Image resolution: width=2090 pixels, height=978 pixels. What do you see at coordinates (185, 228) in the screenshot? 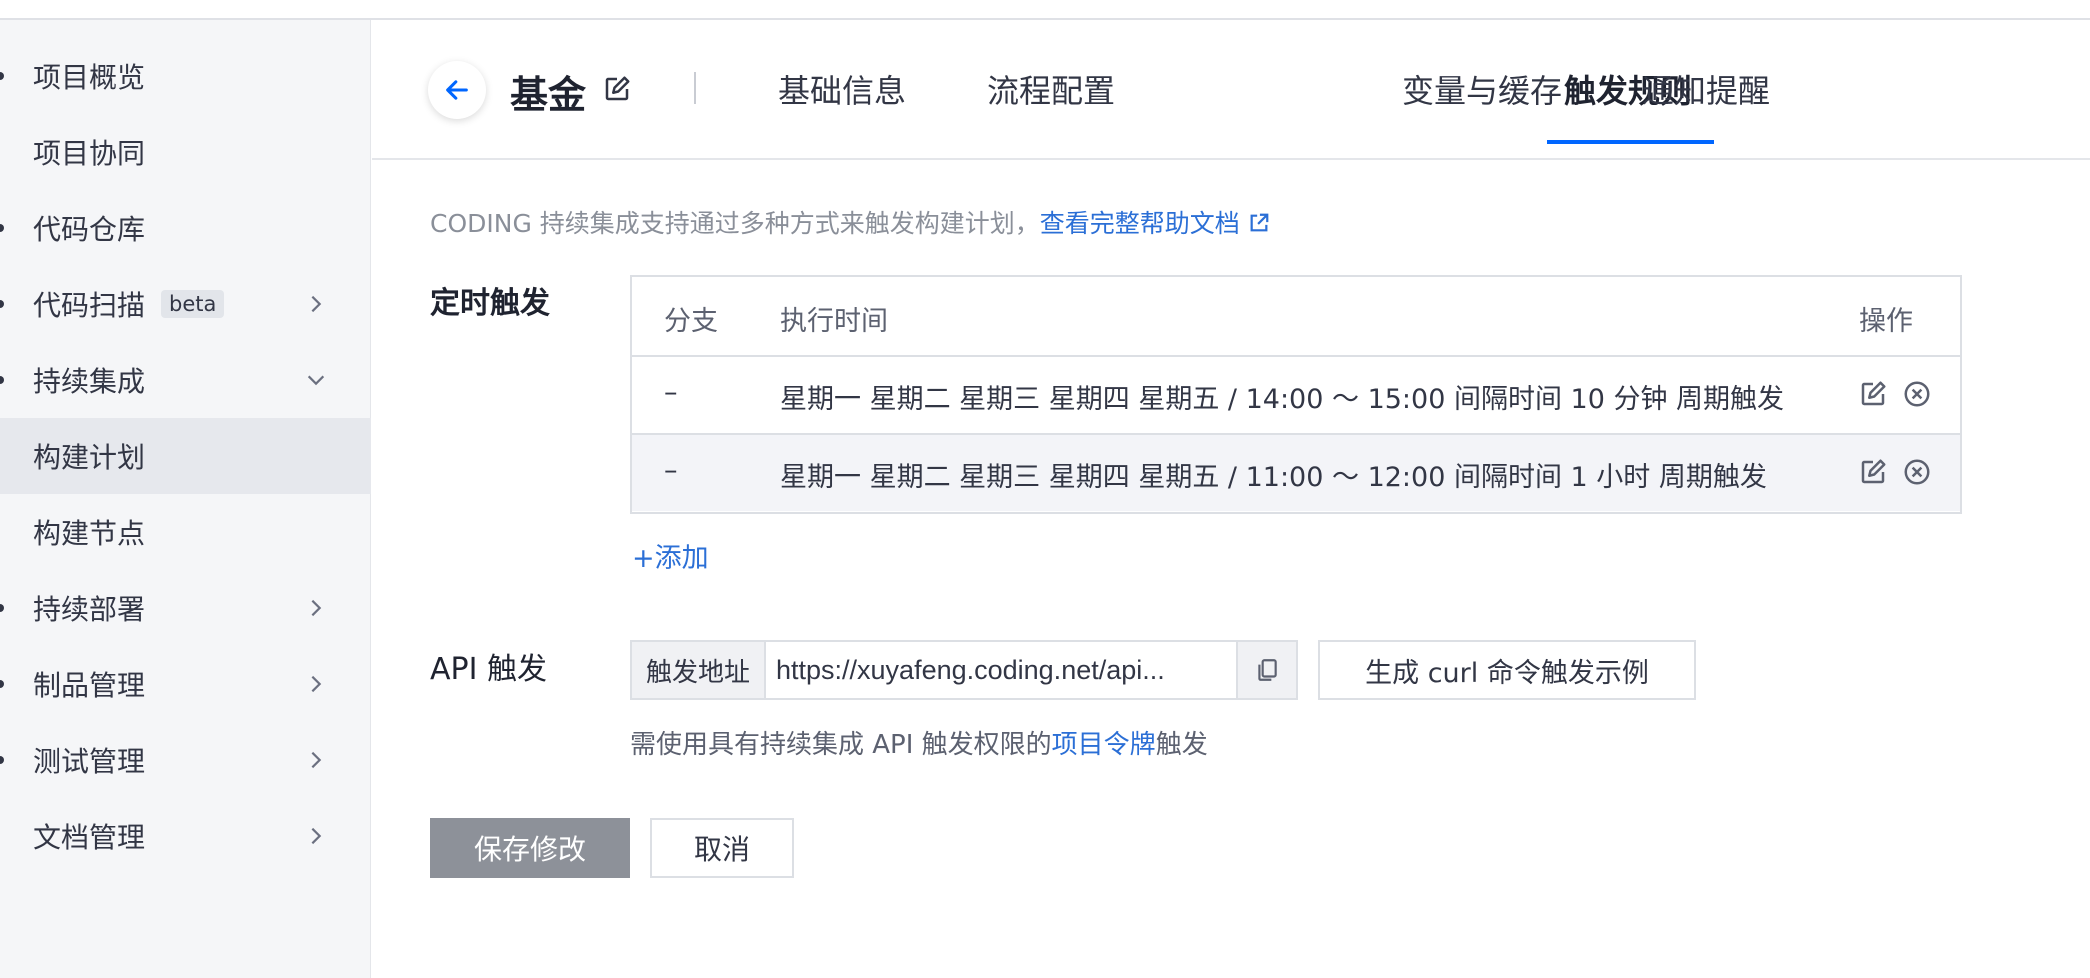
I see `sidebar-item-code-repo: 代码仓库` at bounding box center [185, 228].